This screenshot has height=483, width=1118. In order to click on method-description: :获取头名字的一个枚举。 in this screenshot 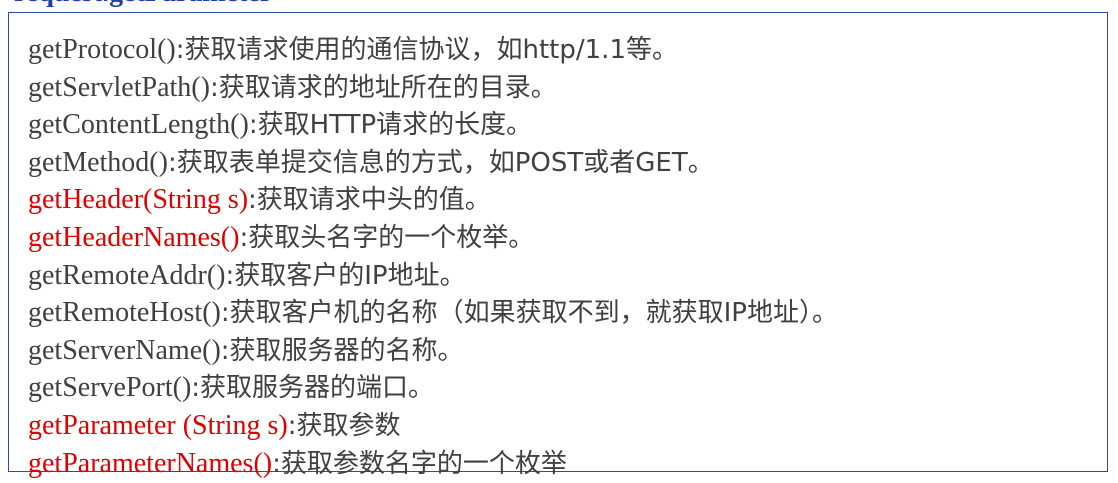, I will do `click(387, 237)`.